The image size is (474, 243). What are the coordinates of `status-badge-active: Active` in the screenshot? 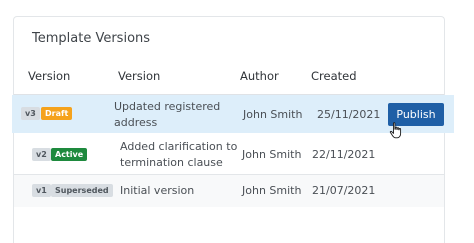 It's located at (69, 154).